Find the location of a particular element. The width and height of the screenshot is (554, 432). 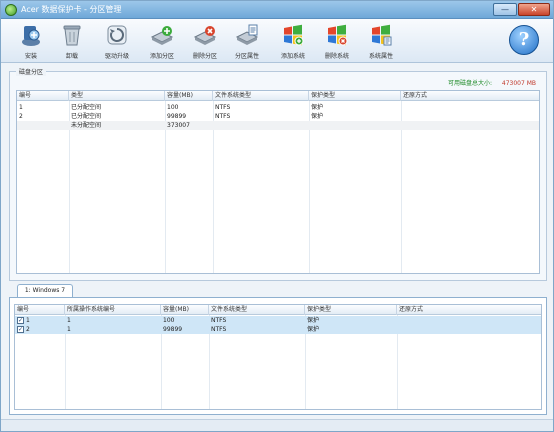

uninstall-icon is located at coordinates (72, 35).